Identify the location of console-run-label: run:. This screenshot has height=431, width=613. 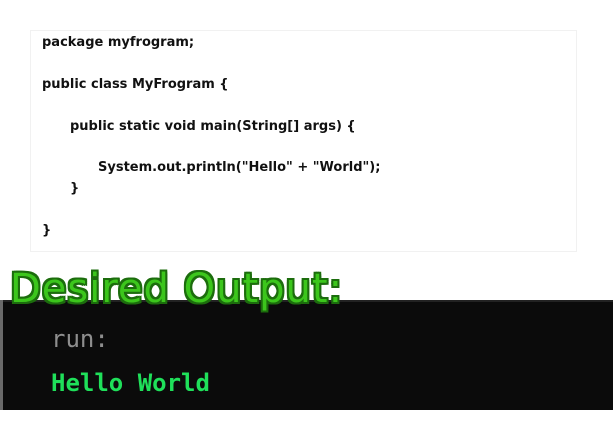
(80, 339).